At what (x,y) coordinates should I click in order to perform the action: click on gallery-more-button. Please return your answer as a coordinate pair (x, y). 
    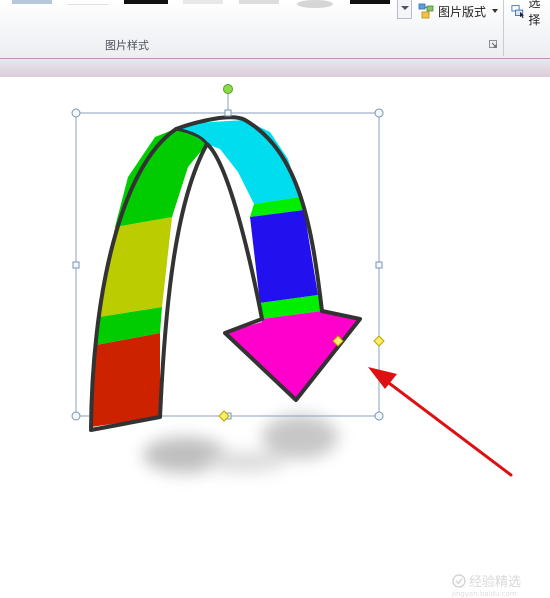
    Looking at the image, I should click on (404, 9).